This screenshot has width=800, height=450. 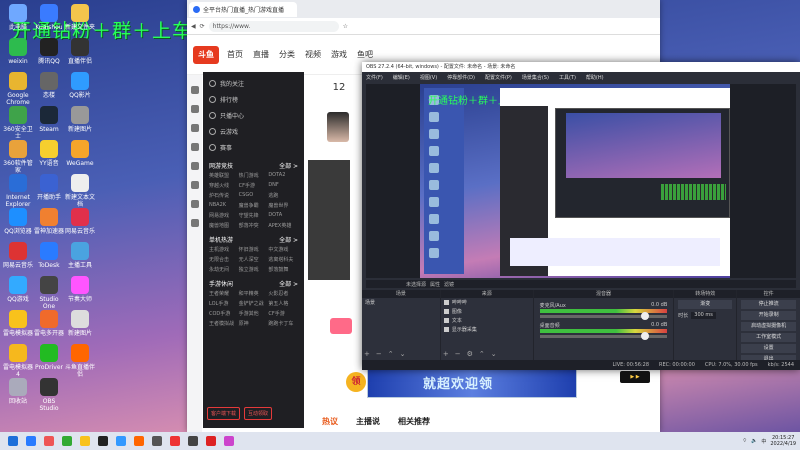 I want to click on category-link: DOTA, so click(x=283, y=215).